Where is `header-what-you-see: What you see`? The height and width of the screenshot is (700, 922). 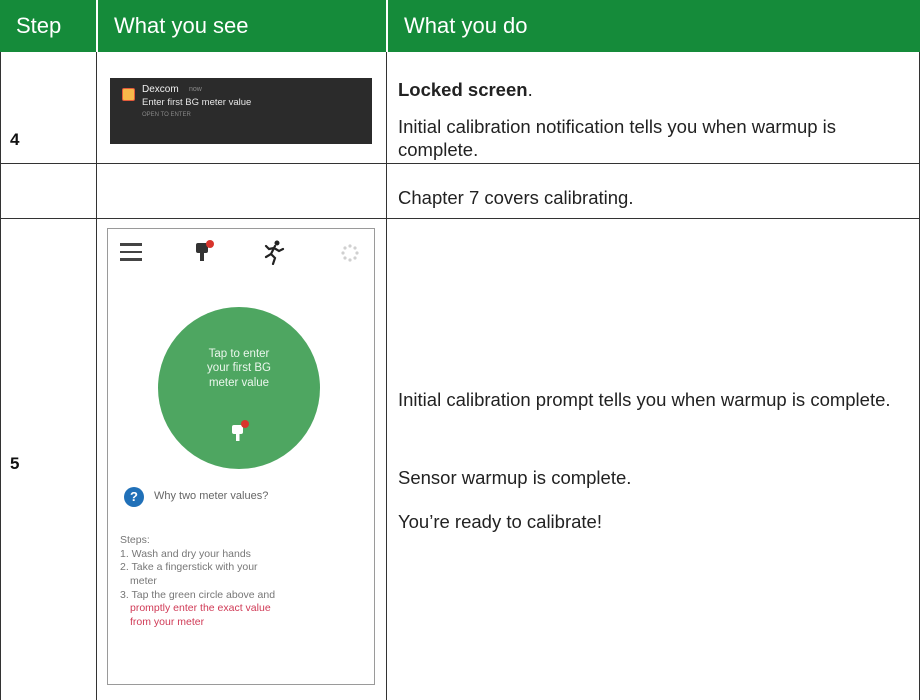
header-what-you-see: What you see is located at coordinates (241, 26).